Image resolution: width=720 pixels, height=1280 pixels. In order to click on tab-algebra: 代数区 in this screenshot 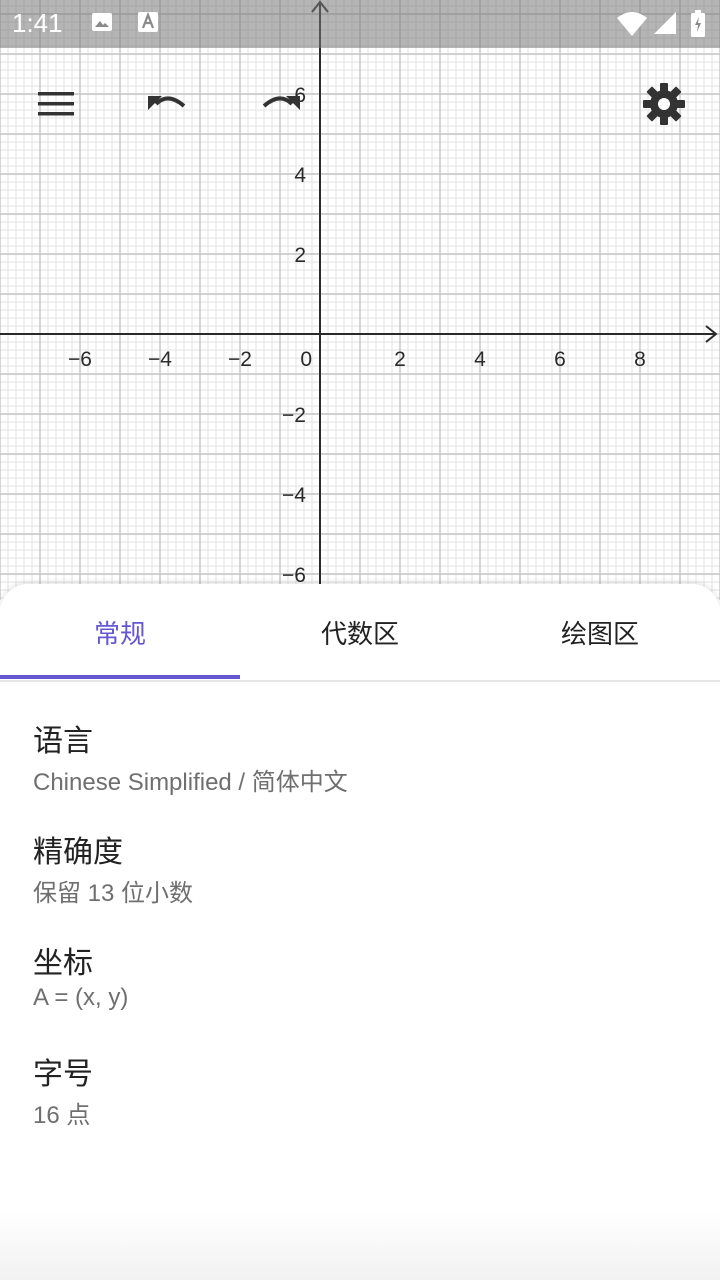, I will do `click(360, 632)`.